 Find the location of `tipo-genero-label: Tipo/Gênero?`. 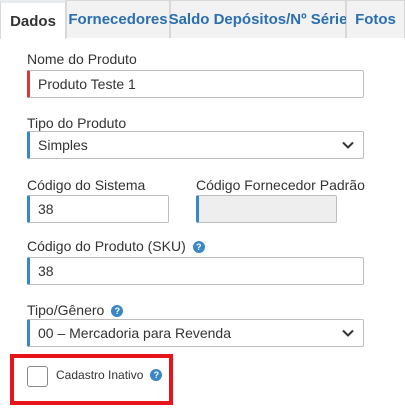

tipo-genero-label: Tipo/Gênero? is located at coordinates (75, 310).